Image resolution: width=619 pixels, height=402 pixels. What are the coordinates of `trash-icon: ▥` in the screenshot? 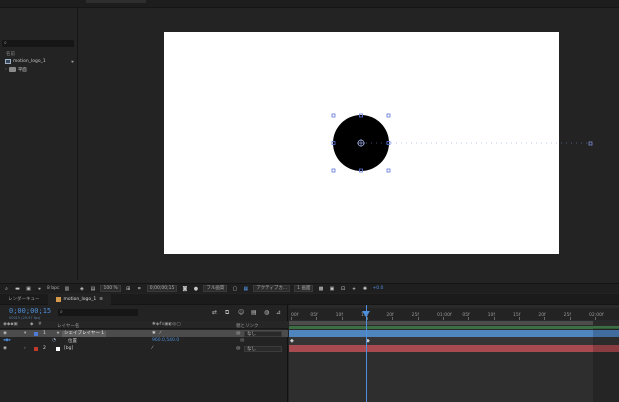 It's located at (66, 289).